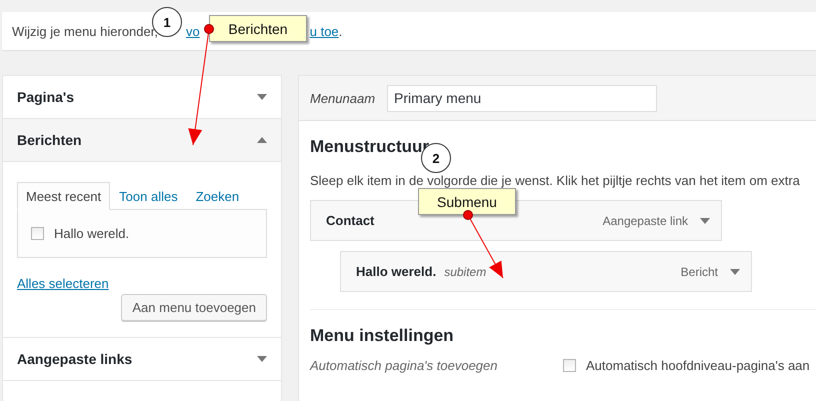  What do you see at coordinates (467, 201) in the screenshot?
I see `callout-label: Submenu` at bounding box center [467, 201].